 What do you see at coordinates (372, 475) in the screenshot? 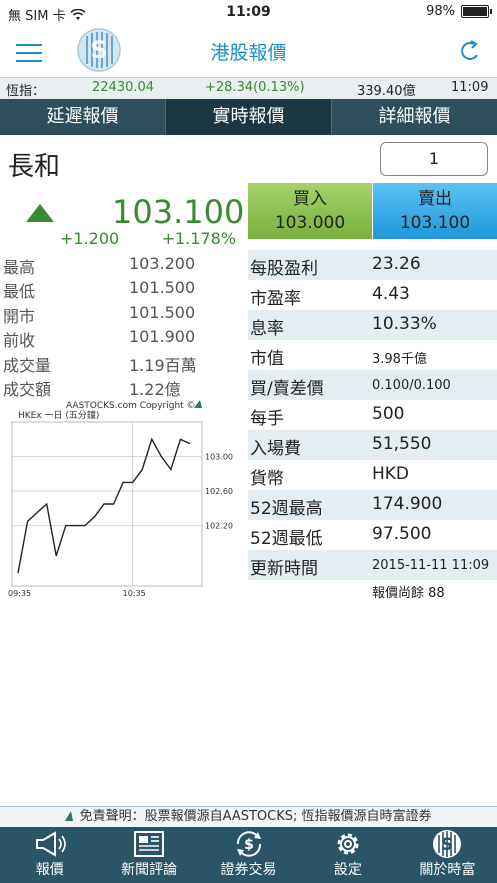
I see `detail-row: 貨幣 HKD` at bounding box center [372, 475].